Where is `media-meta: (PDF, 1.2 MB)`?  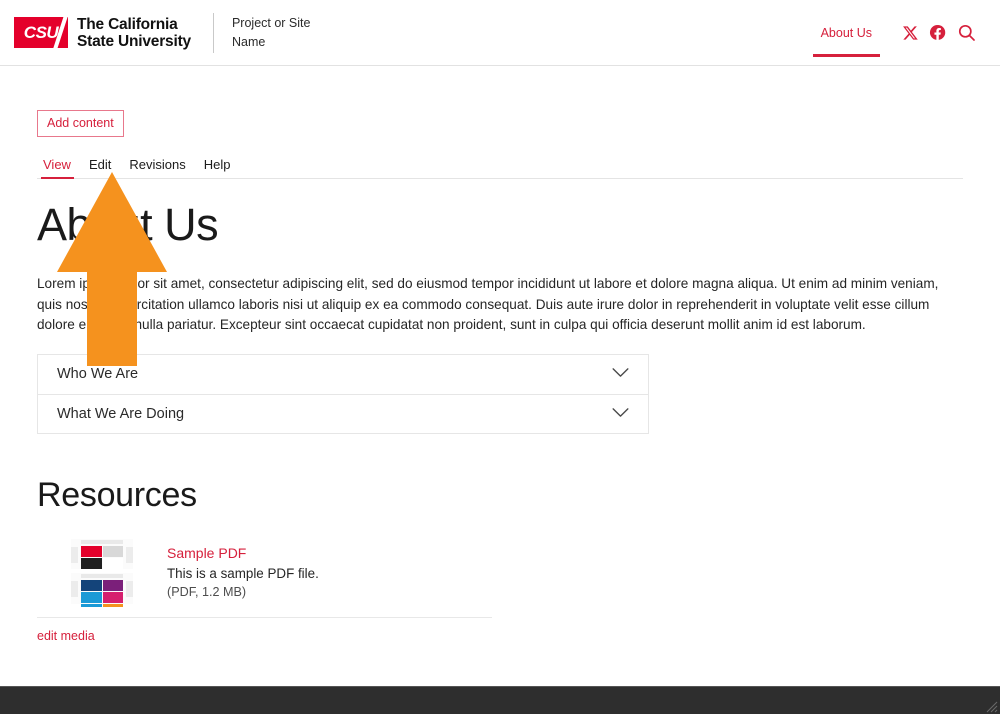 media-meta: (PDF, 1.2 MB) is located at coordinates (207, 591).